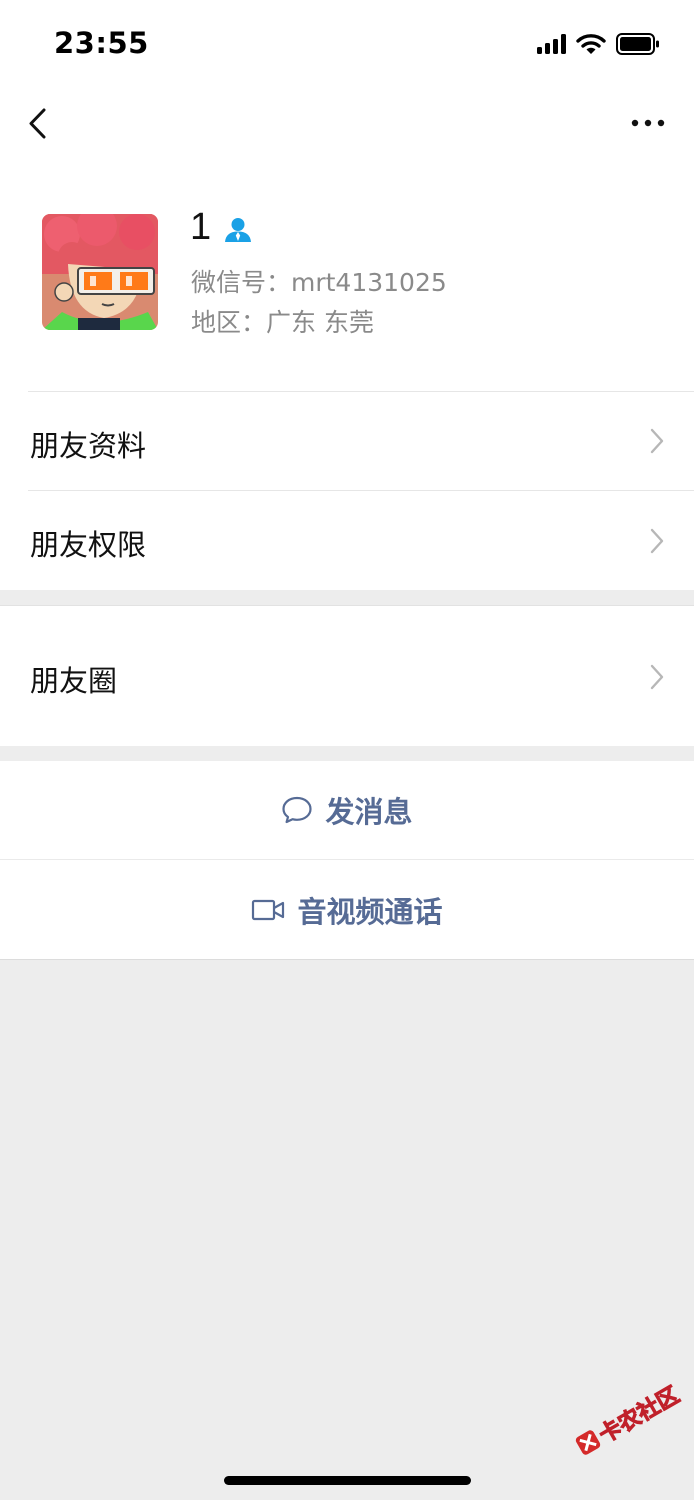 Image resolution: width=694 pixels, height=1500 pixels. I want to click on chat-bubble-icon, so click(297, 810).